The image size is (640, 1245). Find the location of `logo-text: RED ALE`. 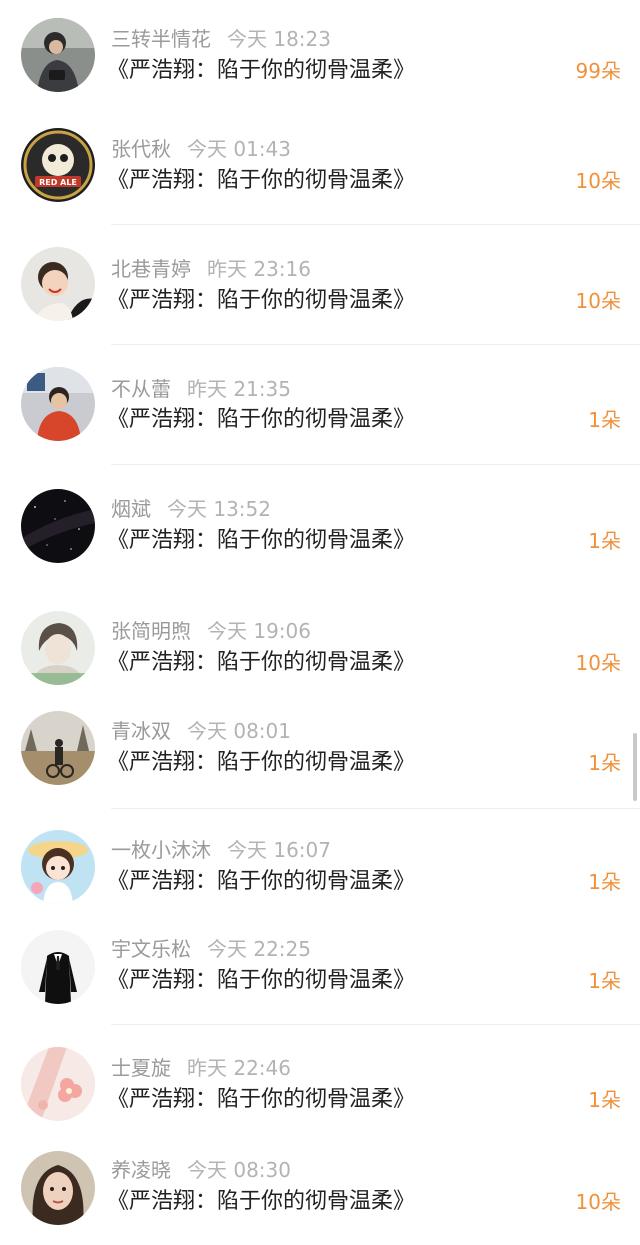

logo-text: RED ALE is located at coordinates (58, 182).